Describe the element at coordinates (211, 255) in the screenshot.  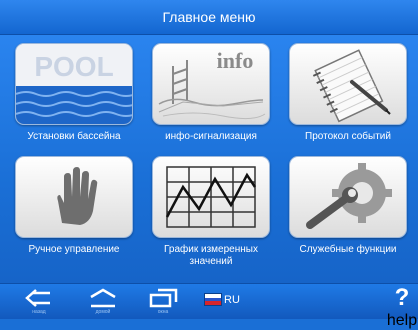
I see `tile-label: График измеренных значений` at that location.